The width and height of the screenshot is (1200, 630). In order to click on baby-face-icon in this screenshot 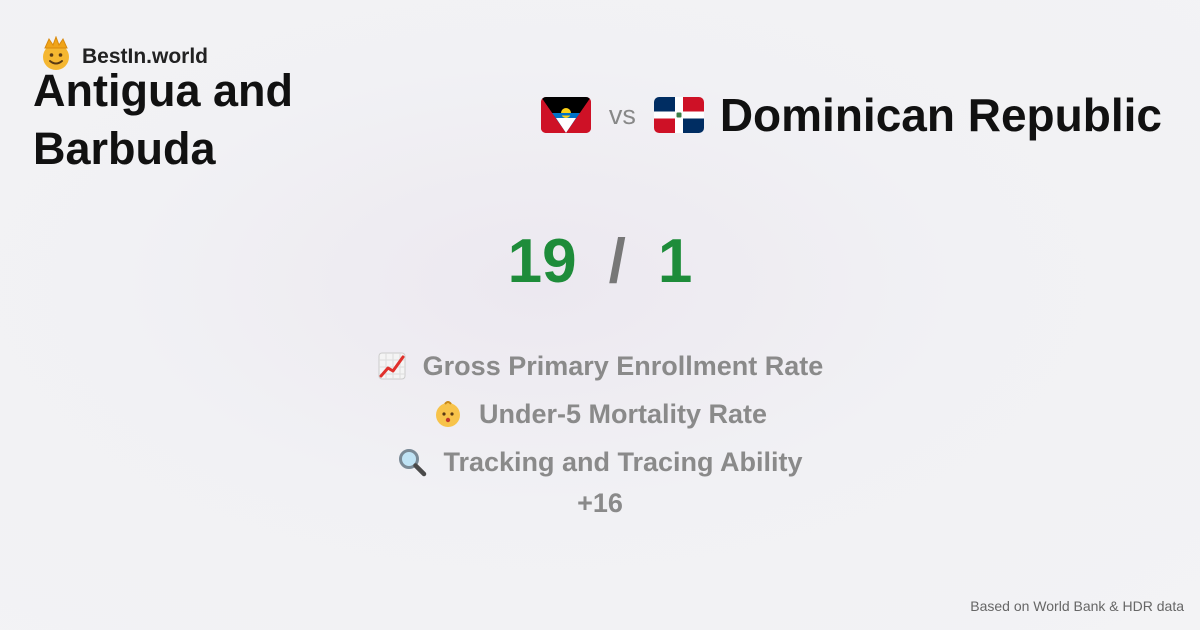, I will do `click(448, 414)`.